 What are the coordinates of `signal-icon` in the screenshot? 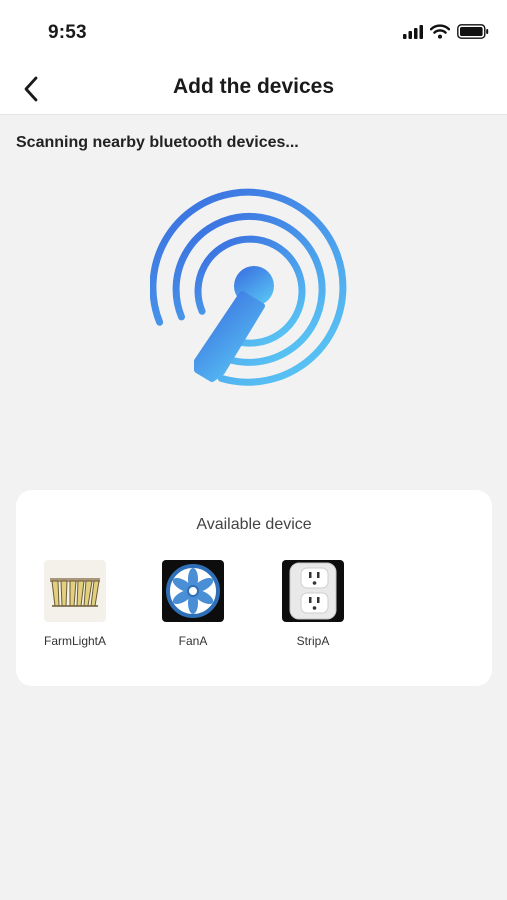 It's located at (413, 31).